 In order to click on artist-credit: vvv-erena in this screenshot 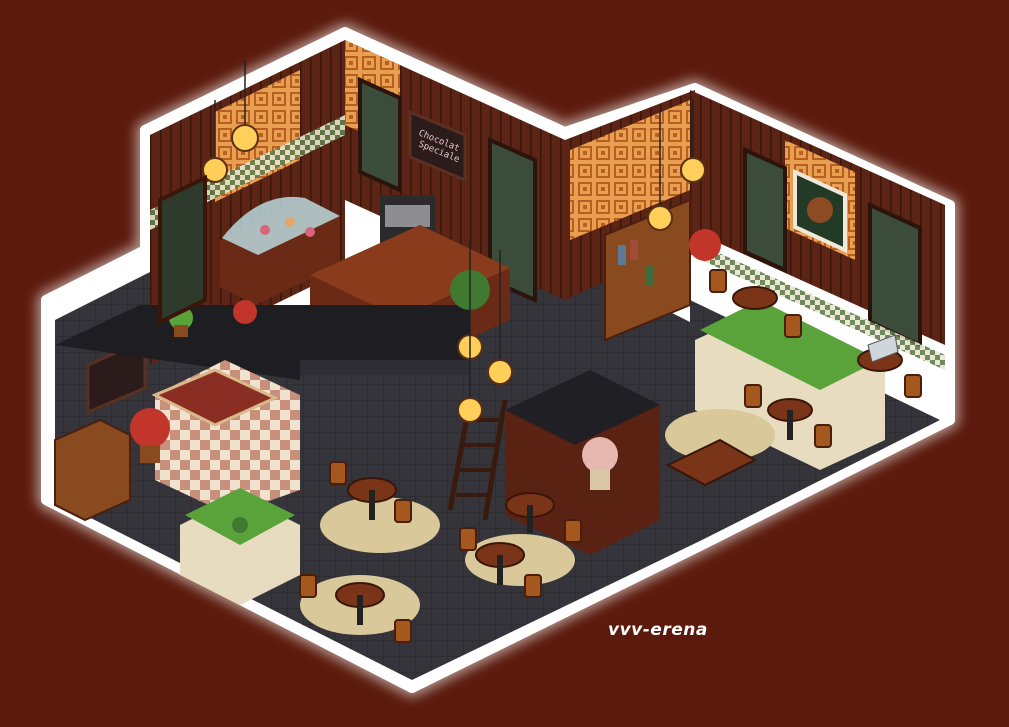, I will do `click(658, 630)`.